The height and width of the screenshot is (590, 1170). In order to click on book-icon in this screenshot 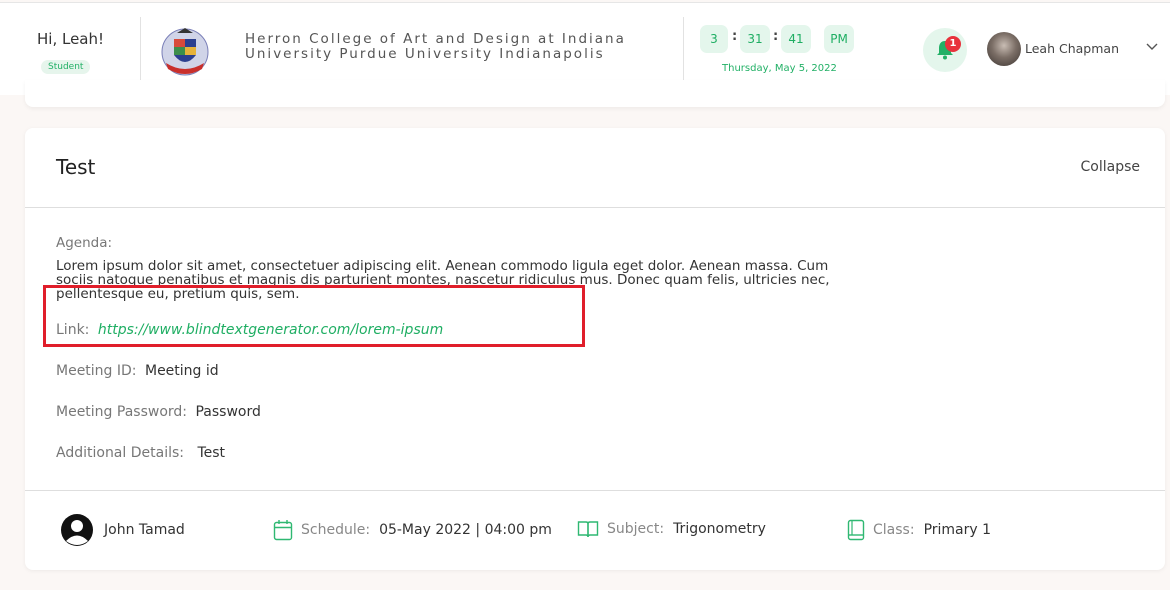, I will do `click(856, 530)`.